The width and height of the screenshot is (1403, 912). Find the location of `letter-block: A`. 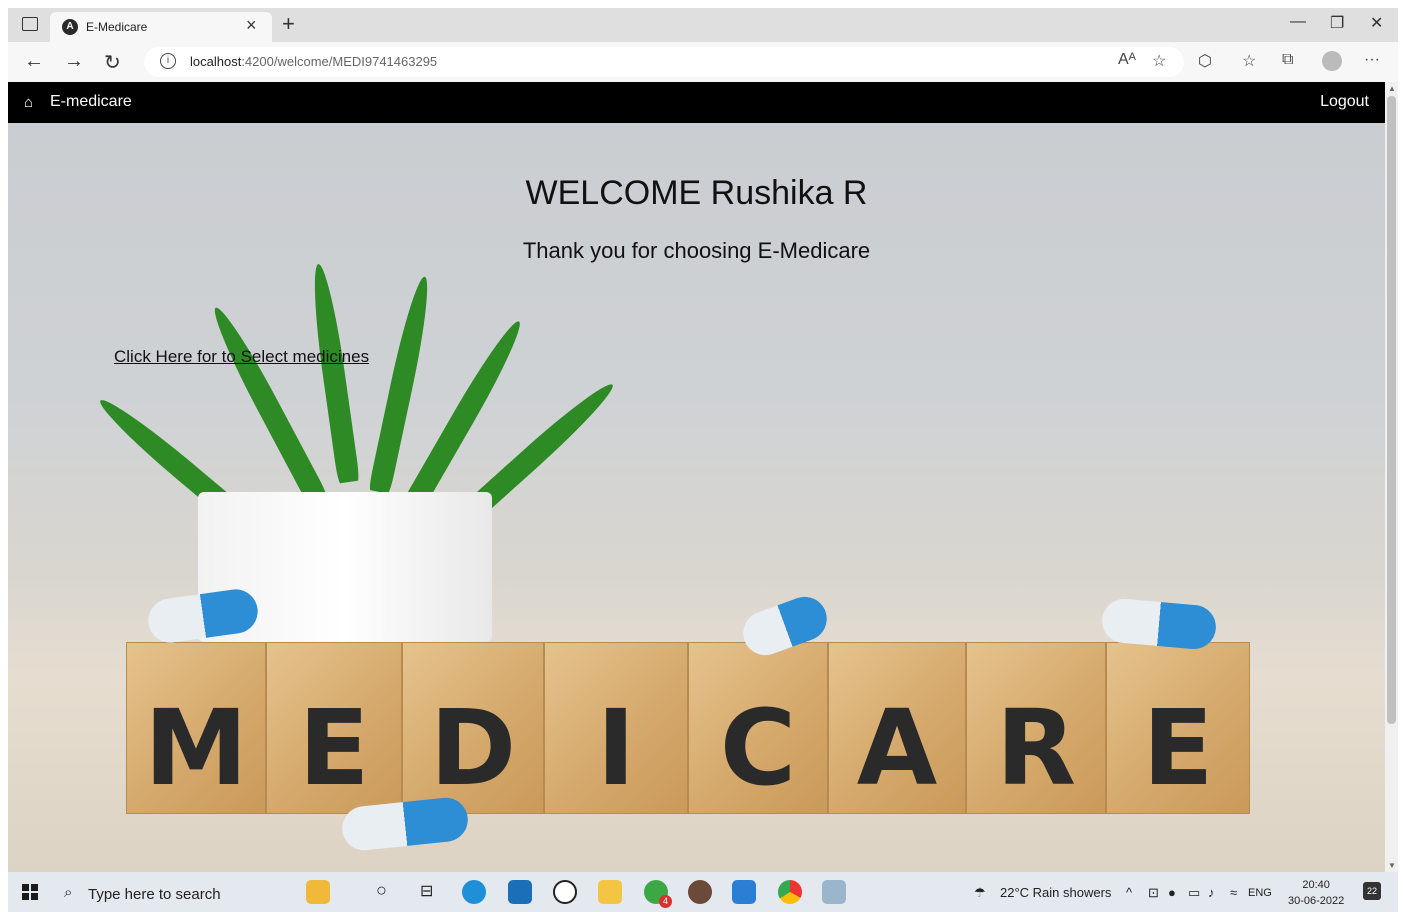

letter-block: A is located at coordinates (897, 728).